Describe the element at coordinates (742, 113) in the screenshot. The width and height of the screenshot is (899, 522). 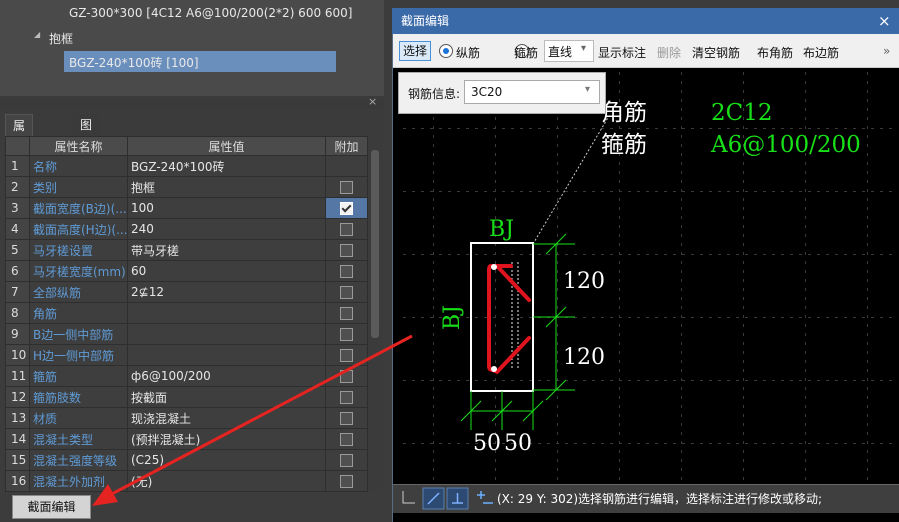
I see `corner-rebar-value: 2C12` at that location.